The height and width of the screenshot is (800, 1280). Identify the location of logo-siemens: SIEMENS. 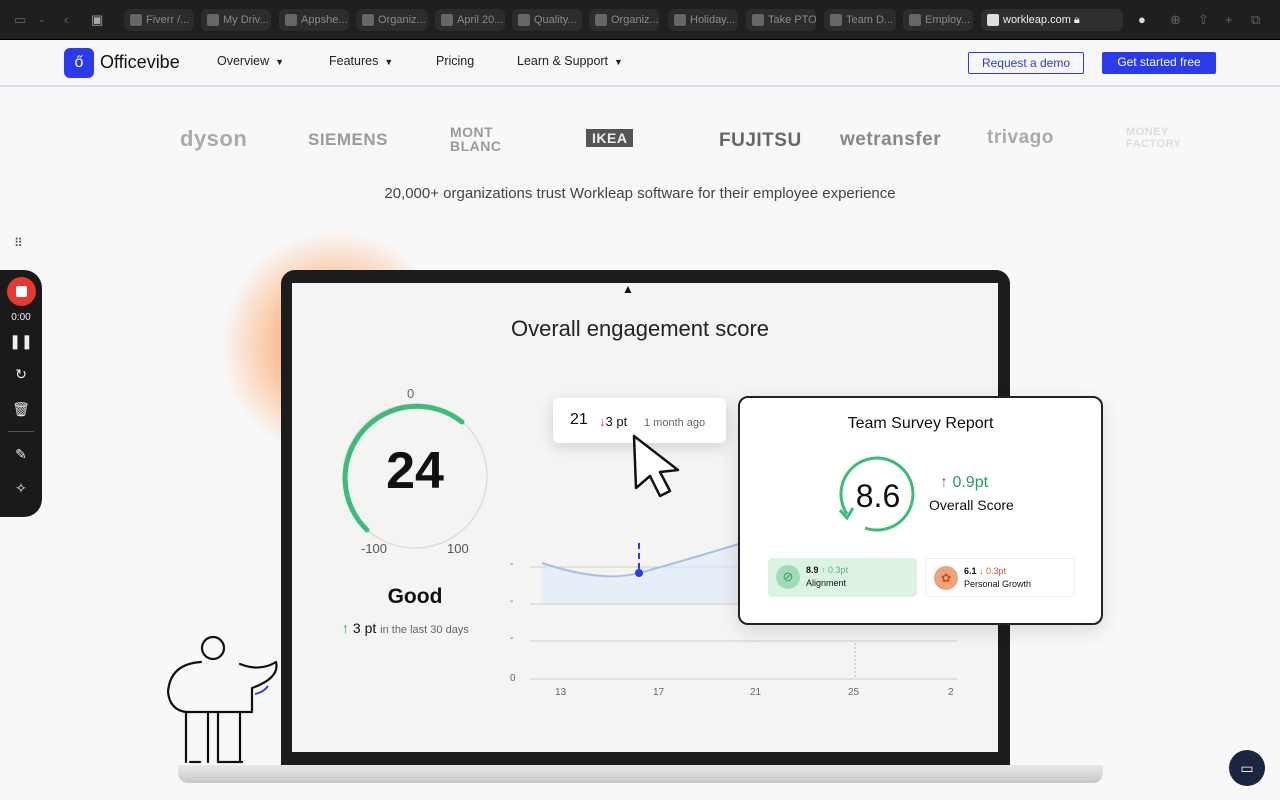
(348, 139).